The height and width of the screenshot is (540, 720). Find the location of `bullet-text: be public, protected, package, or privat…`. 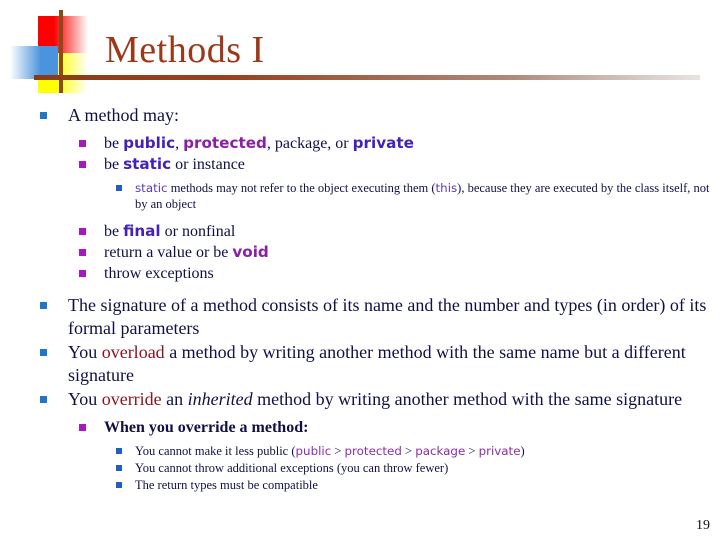

bullet-text: be public, protected, package, or privat… is located at coordinates (259, 143).